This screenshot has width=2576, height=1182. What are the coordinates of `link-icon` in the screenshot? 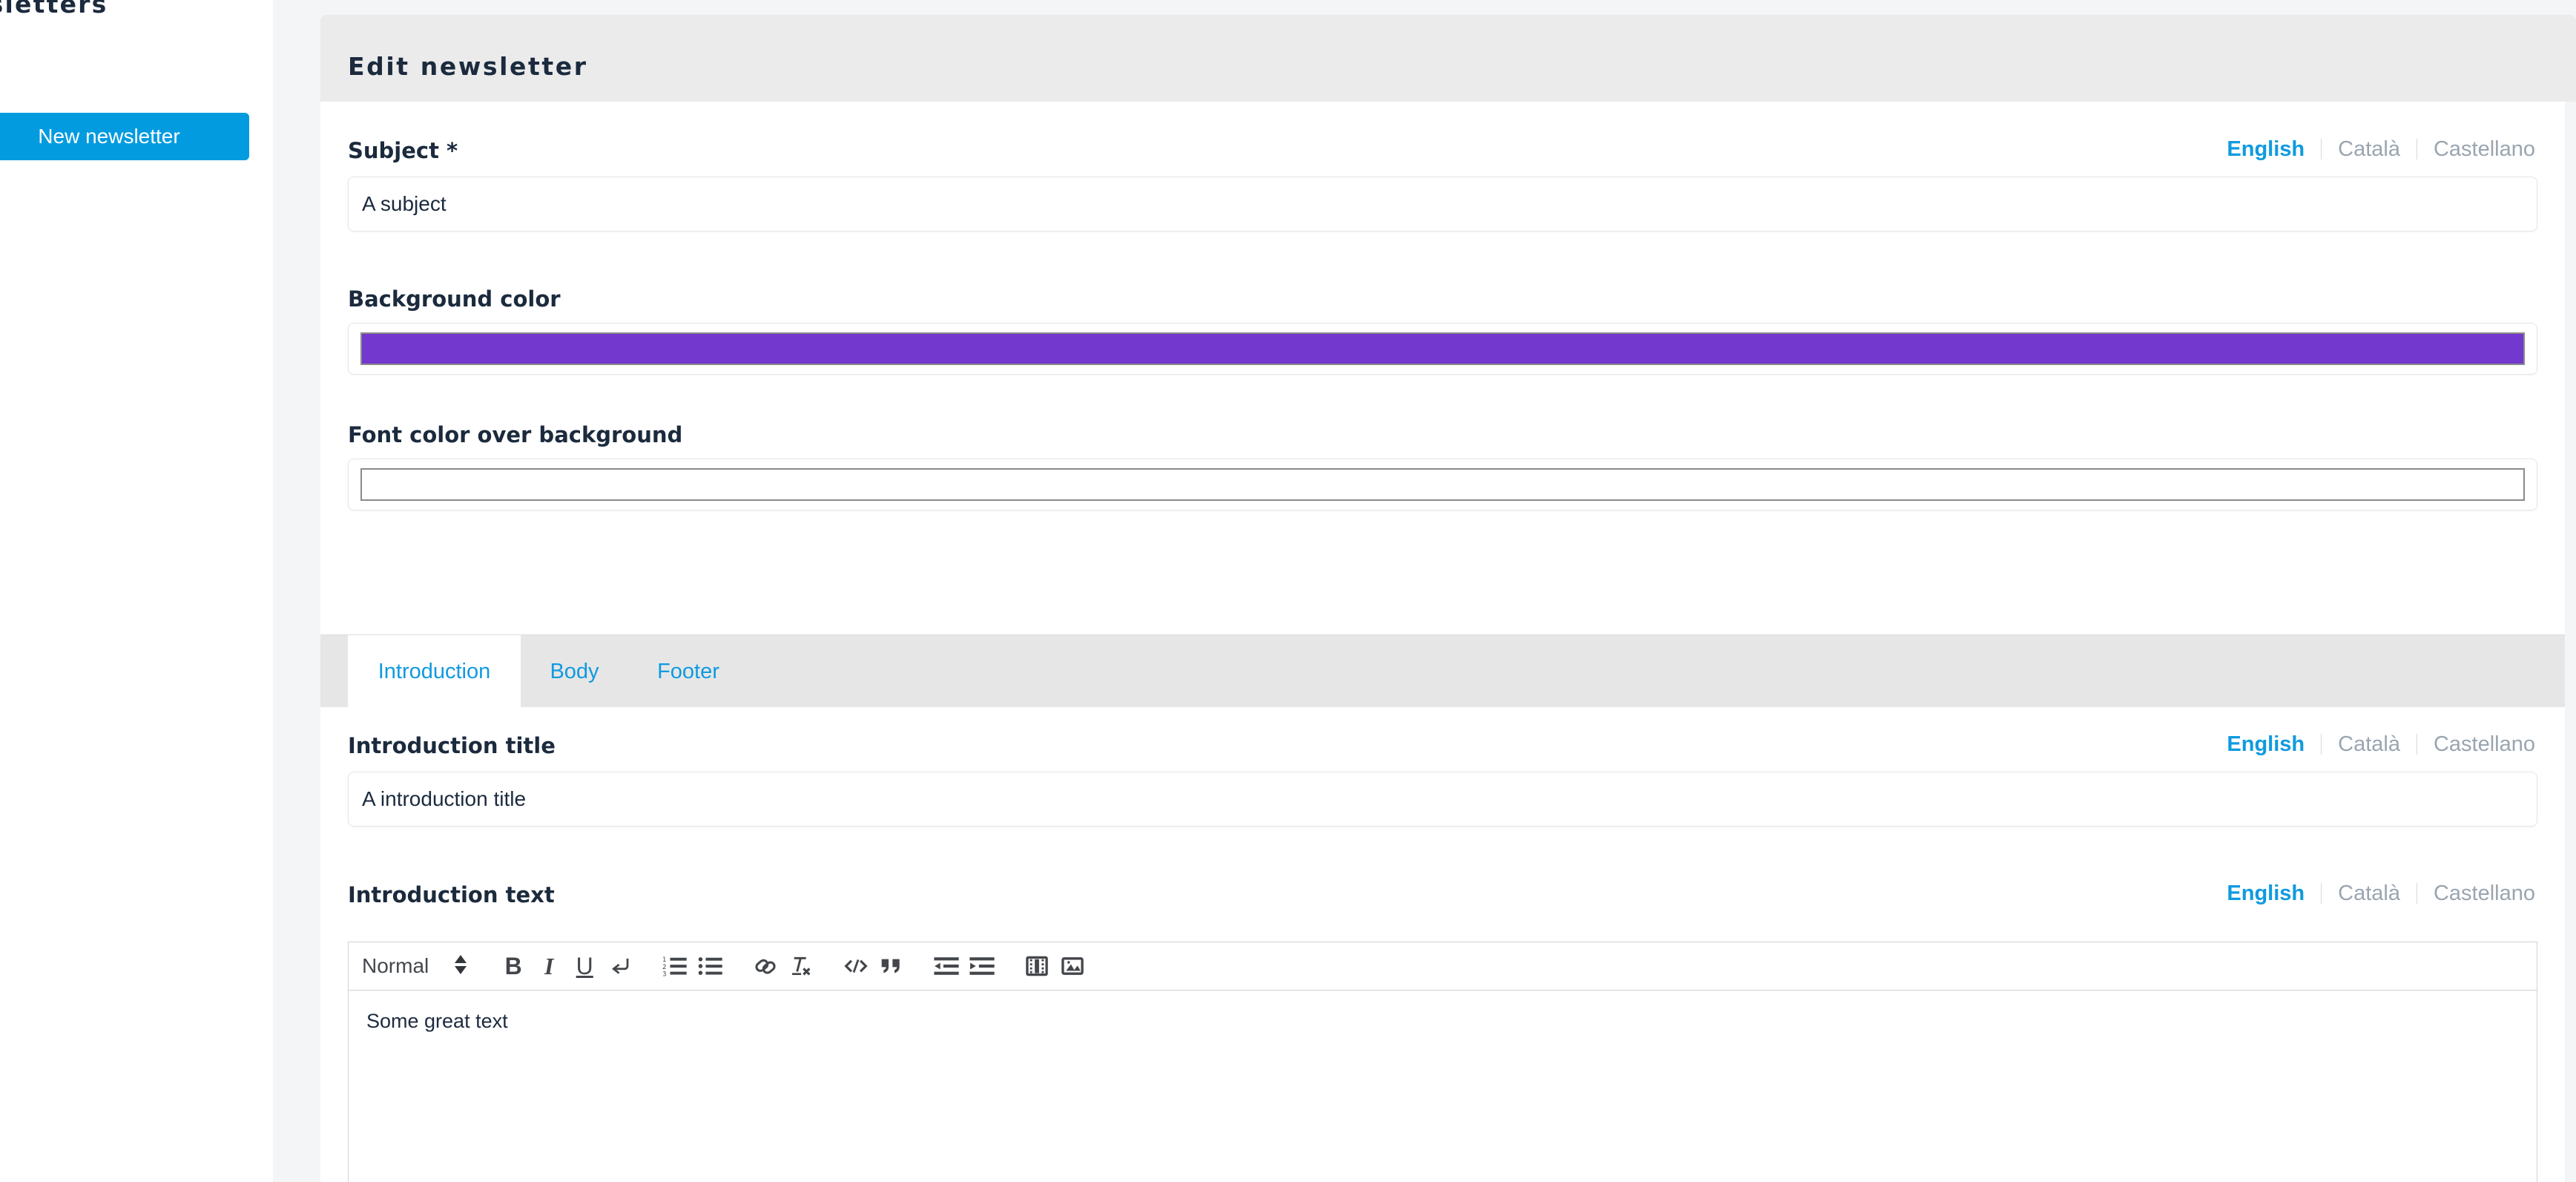 It's located at (766, 966).